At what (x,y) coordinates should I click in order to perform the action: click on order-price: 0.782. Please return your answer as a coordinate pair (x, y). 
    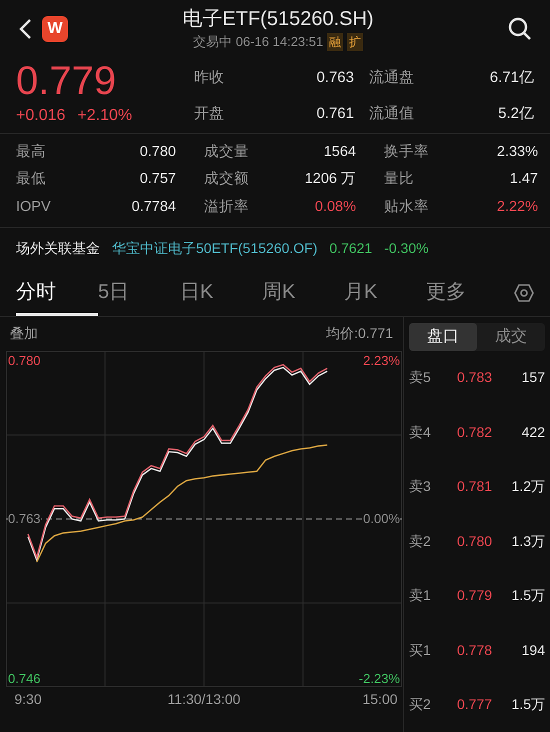
    Looking at the image, I should click on (475, 432).